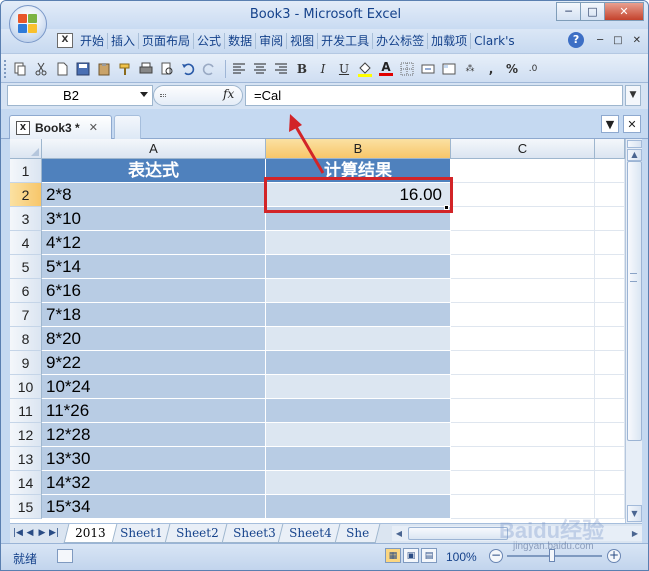  What do you see at coordinates (592, 11) in the screenshot?
I see `restore-button: □` at bounding box center [592, 11].